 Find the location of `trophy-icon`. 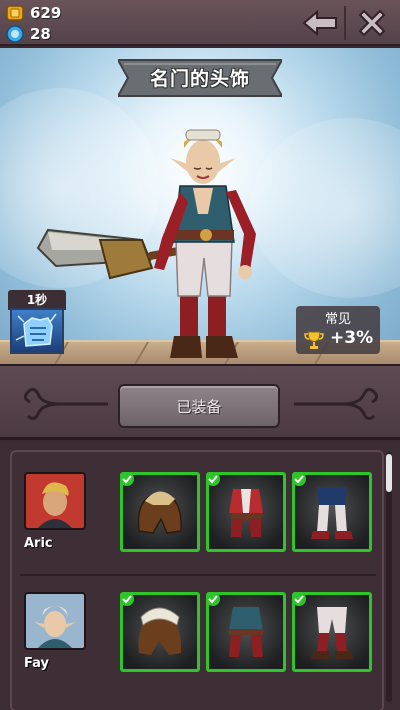

trophy-icon is located at coordinates (314, 340).